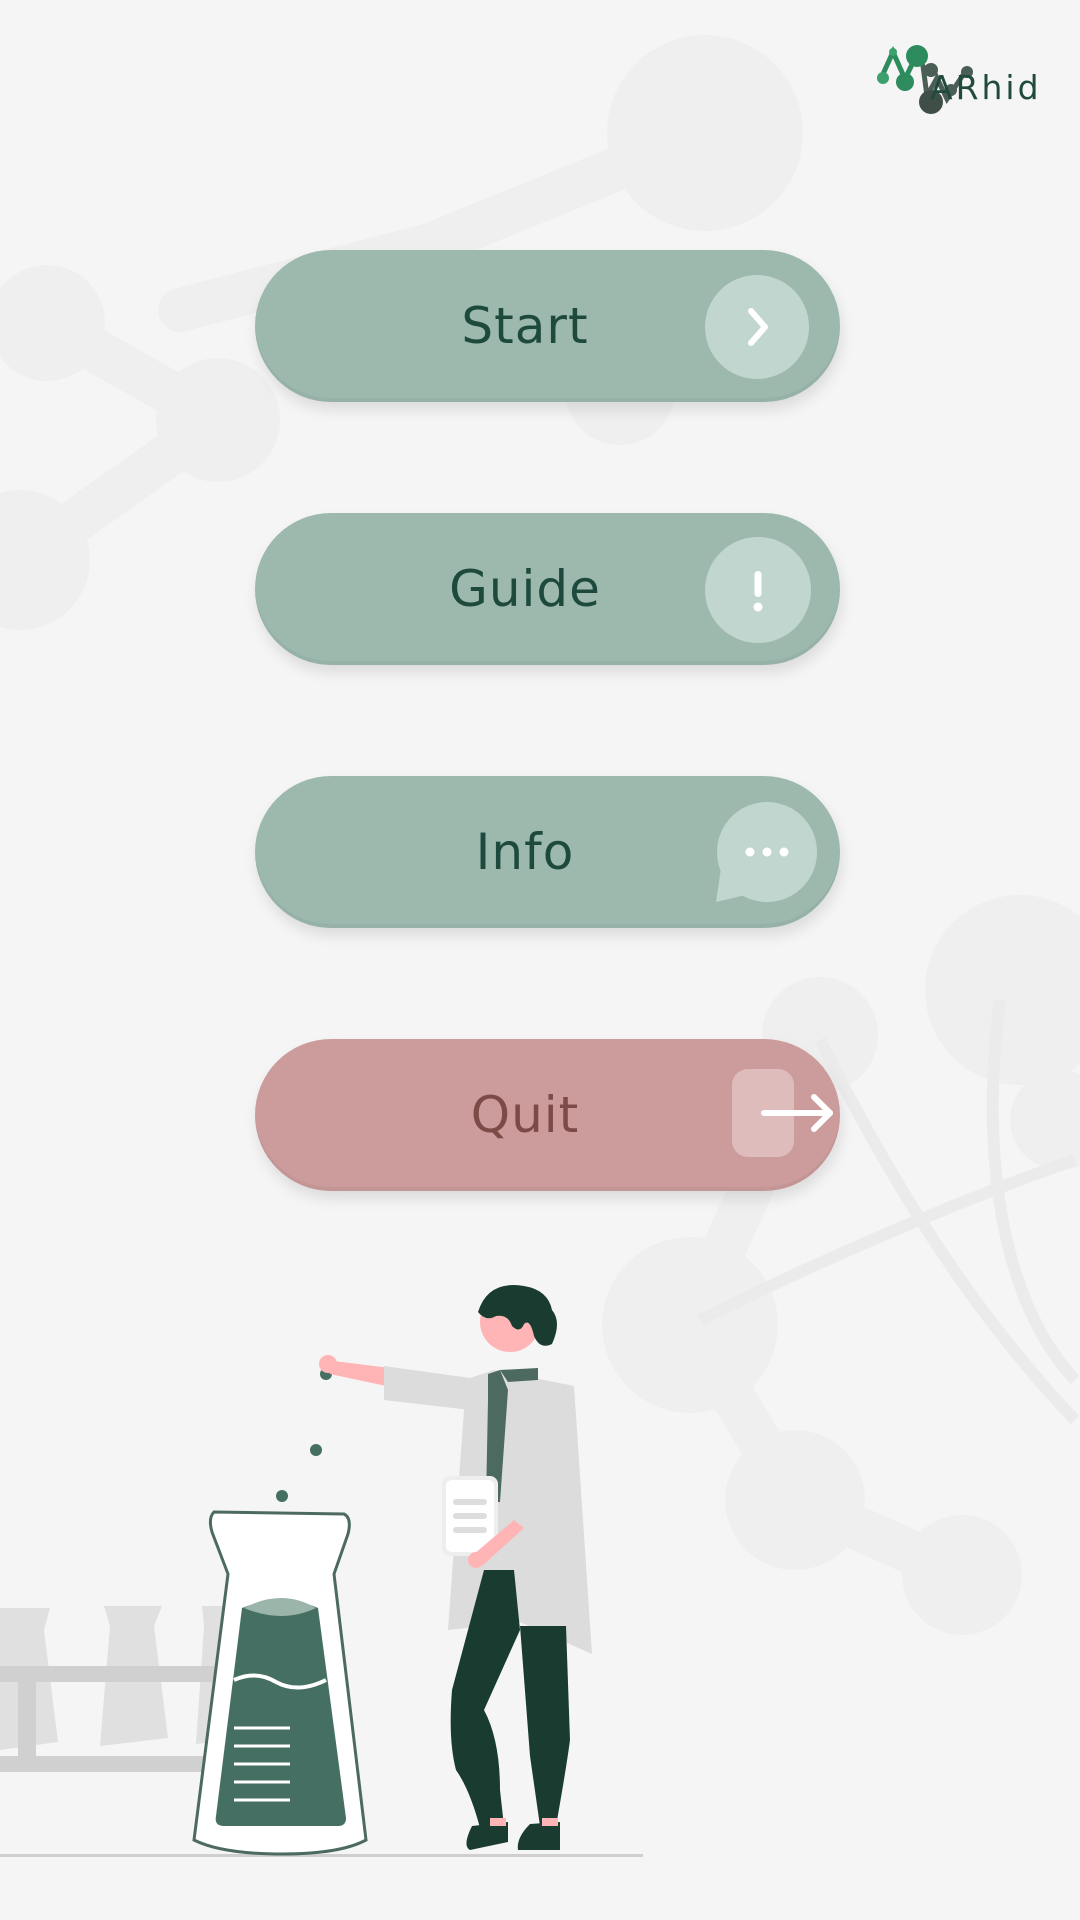 Image resolution: width=1080 pixels, height=1920 pixels. Describe the element at coordinates (986, 87) in the screenshot. I see `app-title: ARhid` at that location.